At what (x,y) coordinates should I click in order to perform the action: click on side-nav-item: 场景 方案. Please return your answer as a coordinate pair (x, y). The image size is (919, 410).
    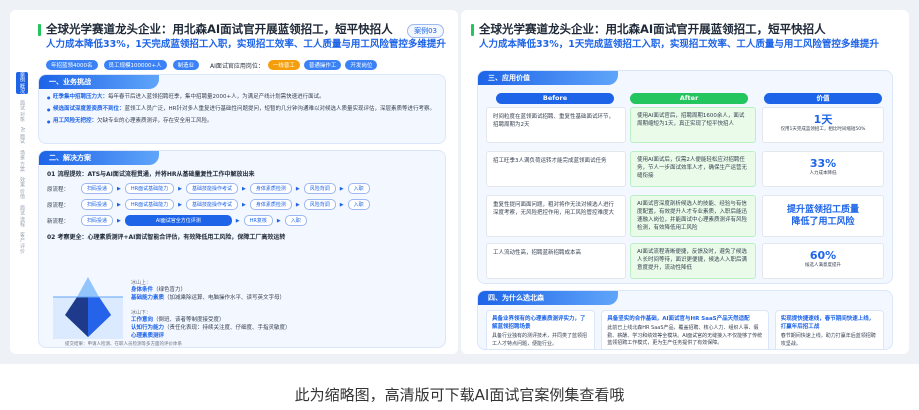
    Looking at the image, I should click on (22, 161).